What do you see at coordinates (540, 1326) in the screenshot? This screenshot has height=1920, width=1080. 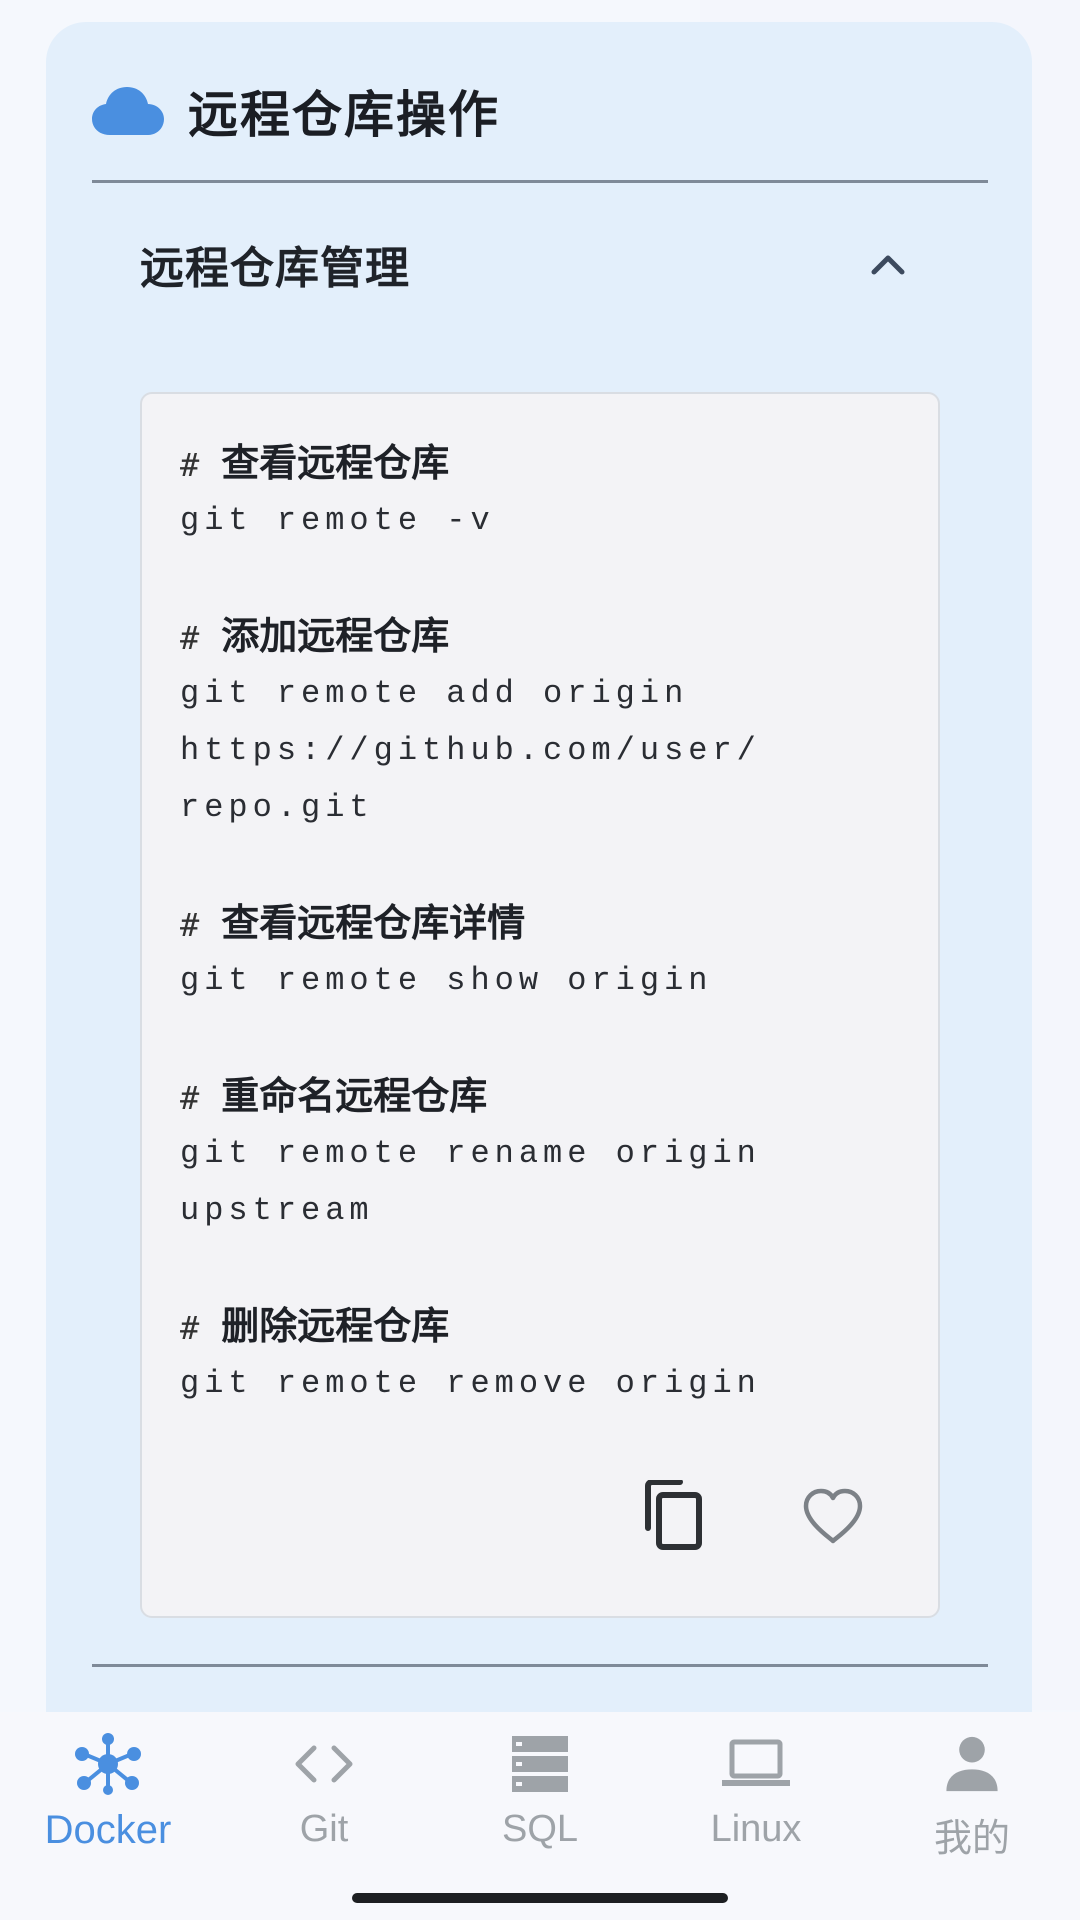 I see `code-comment: # 删除远程仓库` at bounding box center [540, 1326].